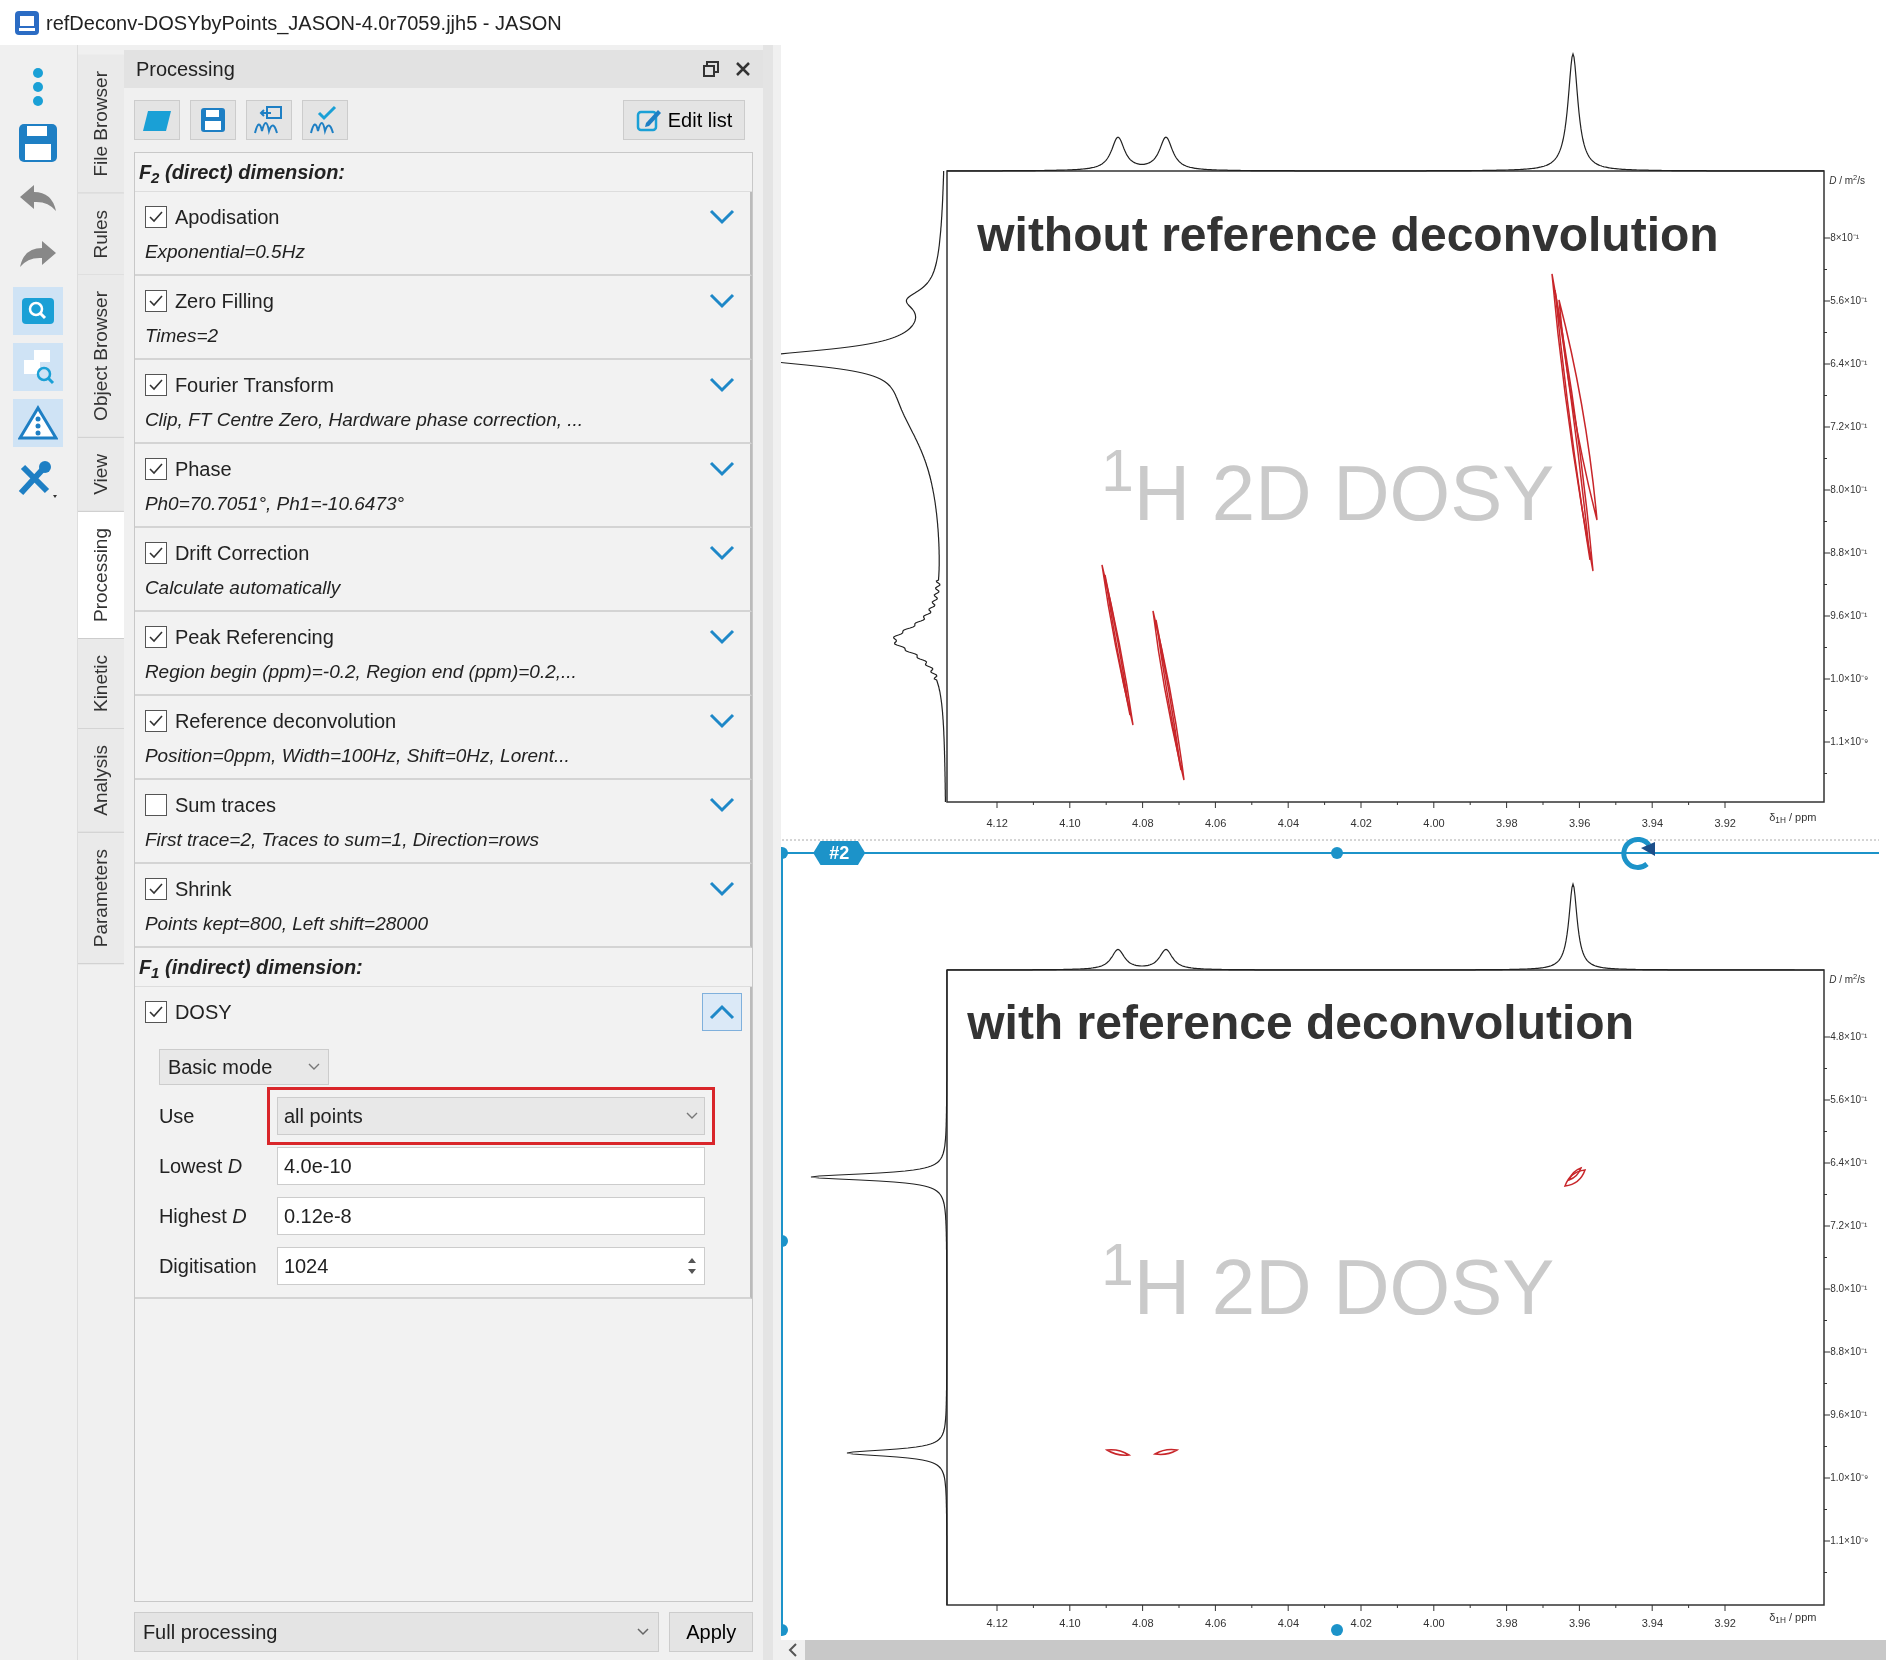 This screenshot has height=1660, width=1886. What do you see at coordinates (275, 504) in the screenshot?
I see `step-description: Ph0=70.7051°, Ph1=-10.6473°` at bounding box center [275, 504].